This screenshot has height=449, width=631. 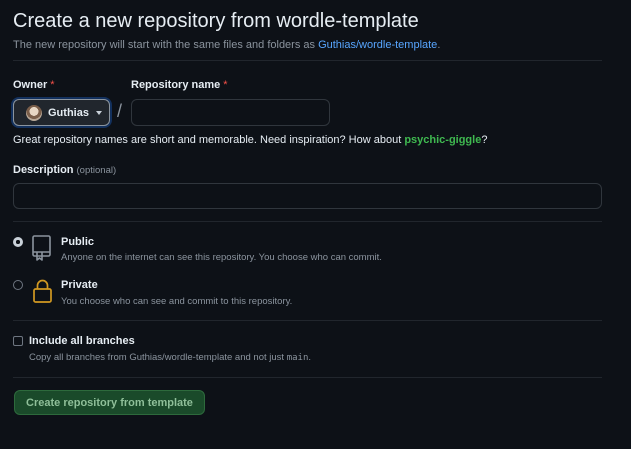 I want to click on repo-name-label-text: Repository name, so click(x=176, y=85).